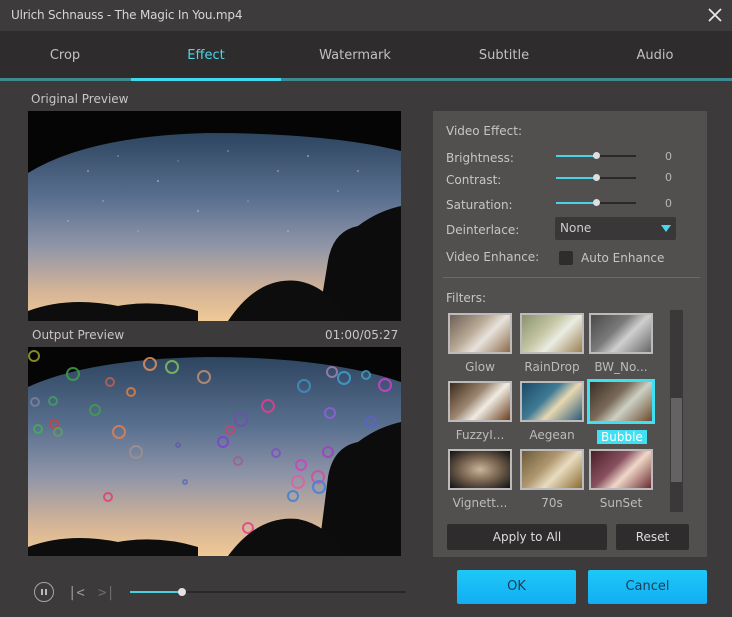 The height and width of the screenshot is (617, 732). I want to click on contrast-slider, so click(596, 177).